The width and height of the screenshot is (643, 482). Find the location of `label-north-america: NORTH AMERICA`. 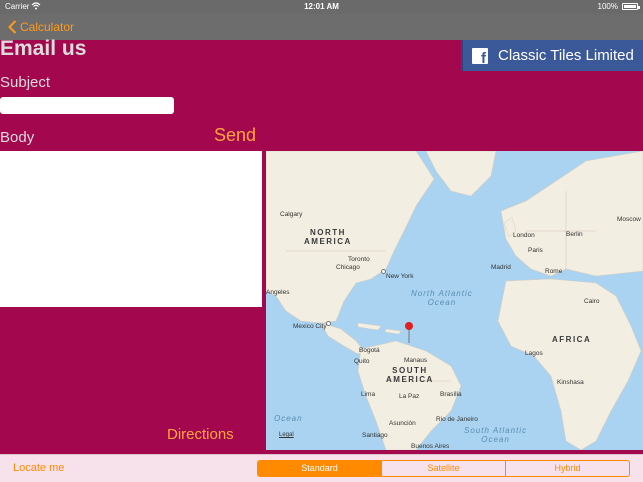

label-north-america: NORTH AMERICA is located at coordinates (328, 237).